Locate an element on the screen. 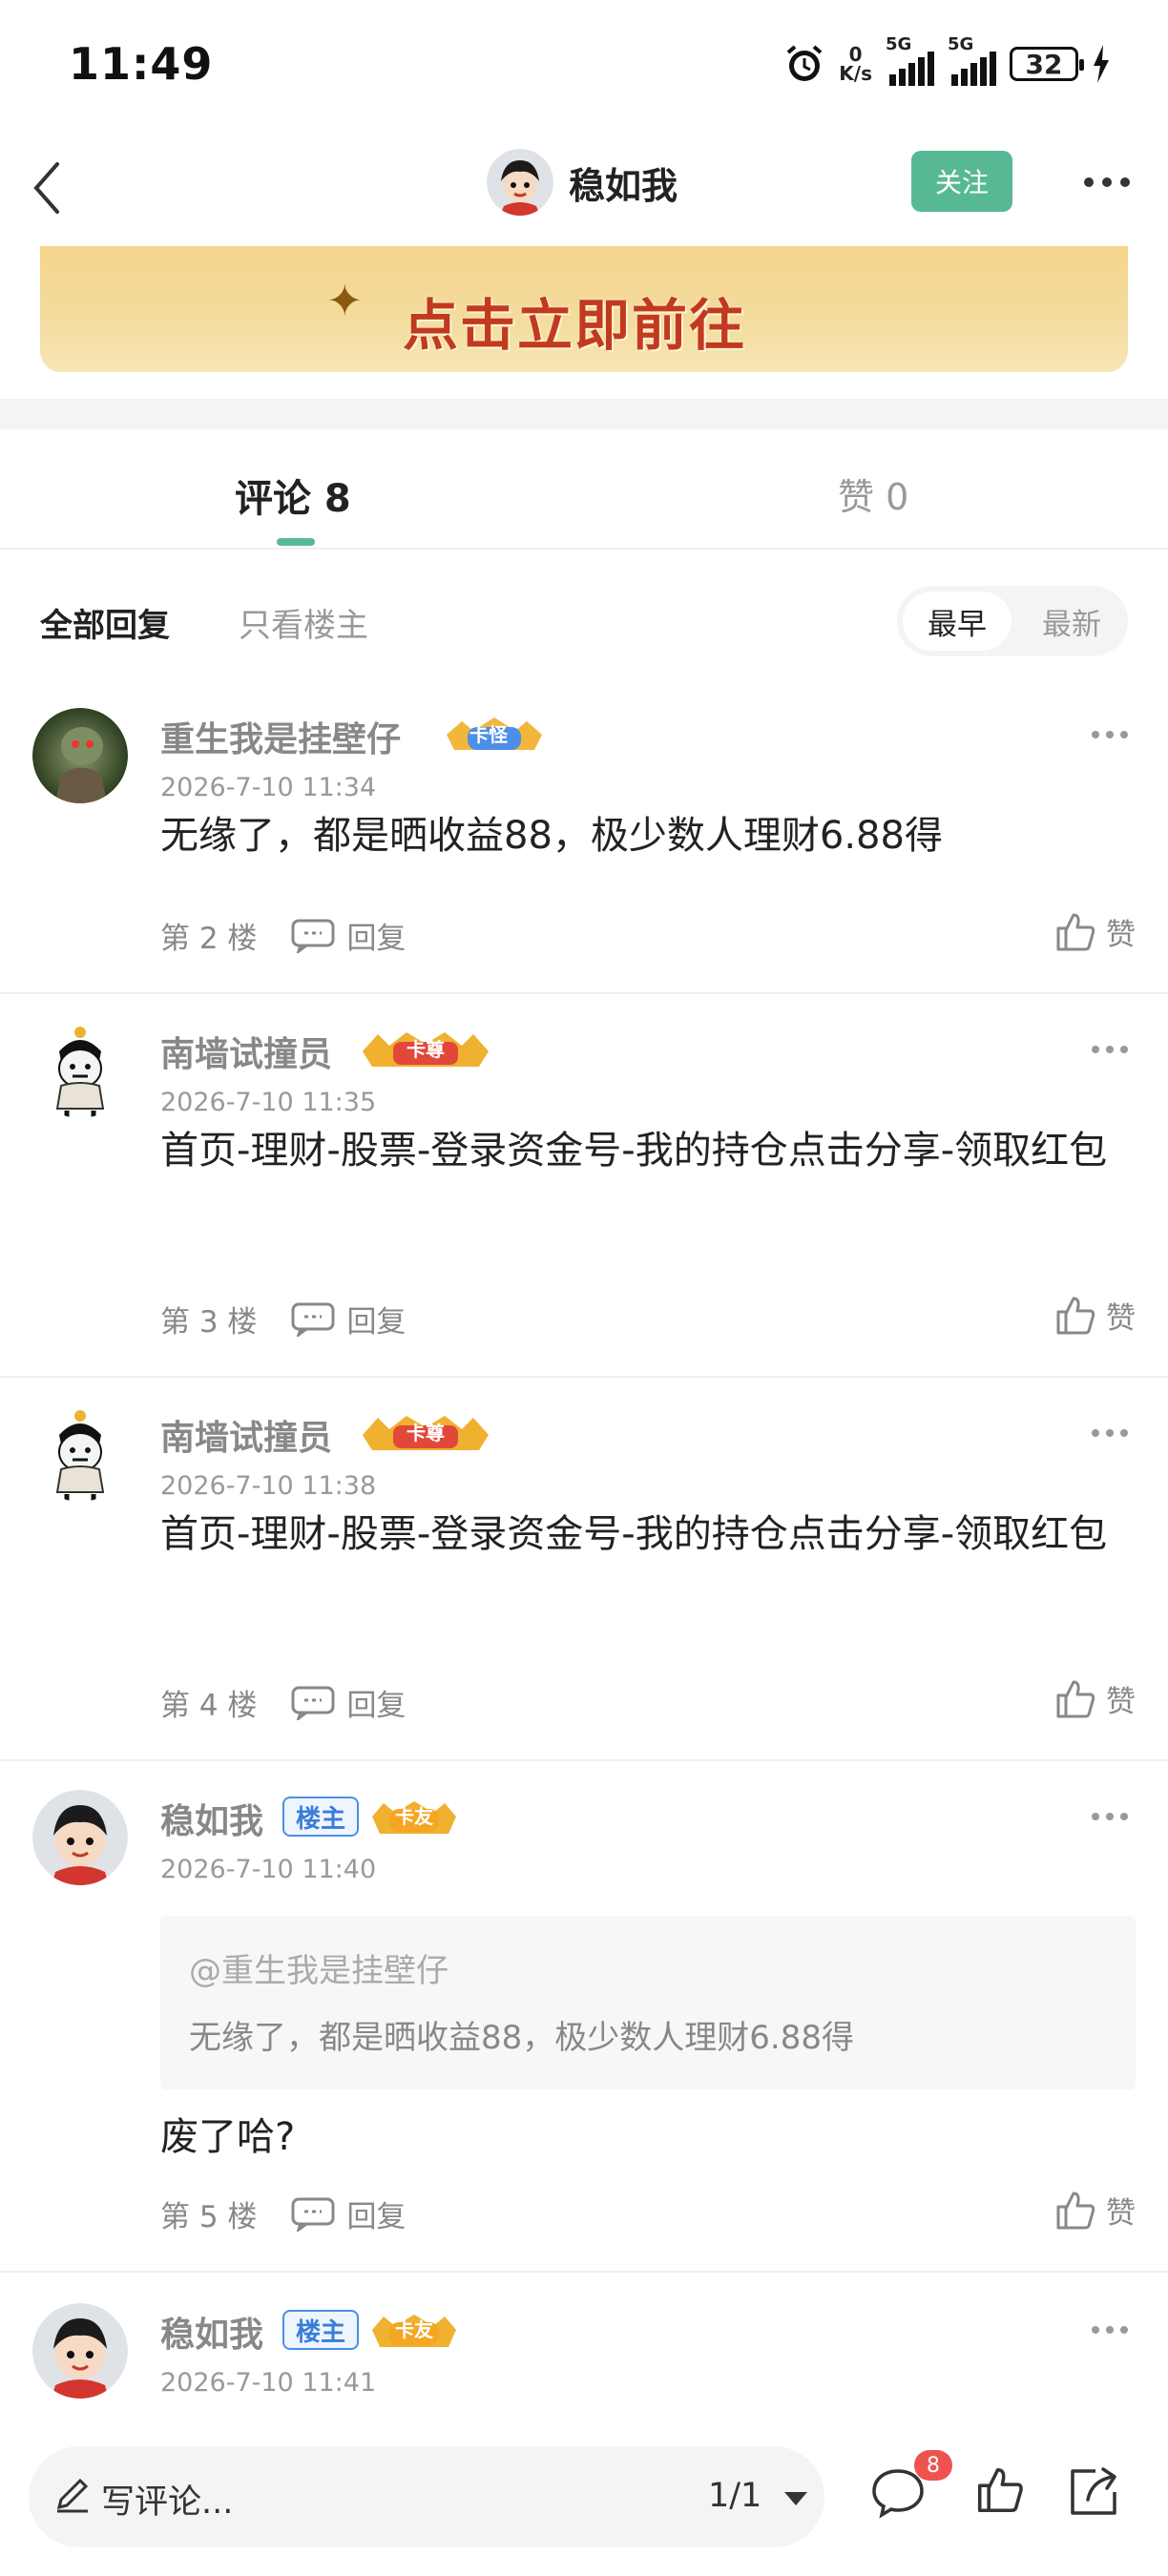 Image resolution: width=1168 pixels, height=2576 pixels. tab-bar: 评论 8 赞 0 is located at coordinates (584, 489).